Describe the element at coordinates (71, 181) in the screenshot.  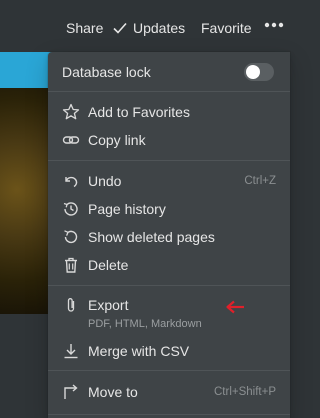
I see `undo-icon` at that location.